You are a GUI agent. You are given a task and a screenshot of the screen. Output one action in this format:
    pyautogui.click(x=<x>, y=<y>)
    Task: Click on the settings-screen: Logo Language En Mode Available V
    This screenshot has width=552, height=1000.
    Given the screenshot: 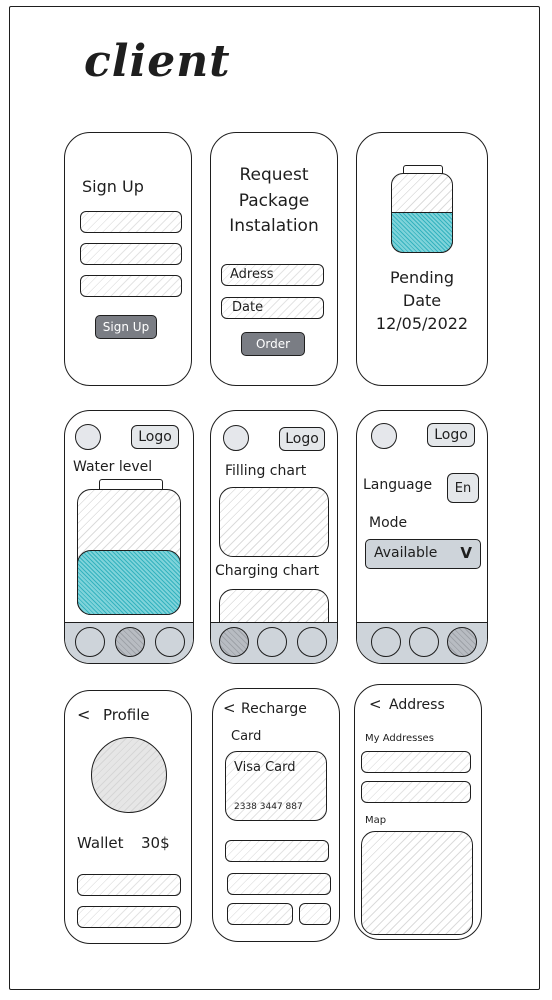 What is the action you would take?
    pyautogui.click(x=422, y=537)
    